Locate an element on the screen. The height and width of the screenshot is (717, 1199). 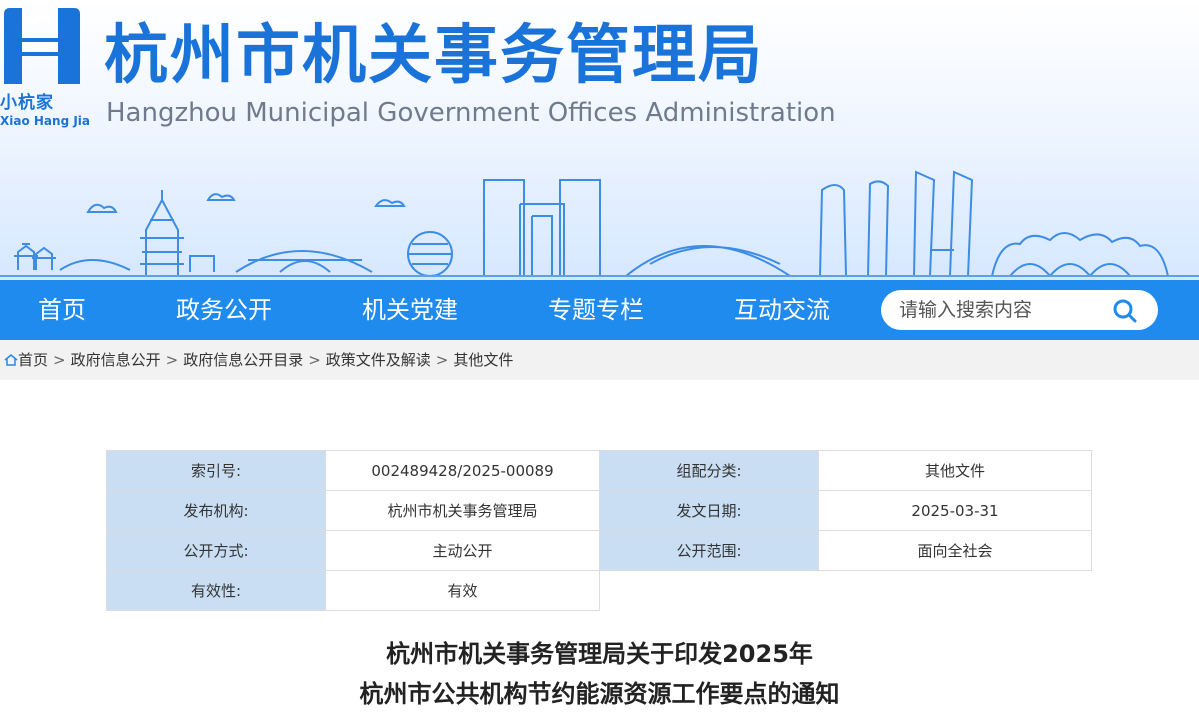
issuer-label: 发布机构: is located at coordinates (216, 510).